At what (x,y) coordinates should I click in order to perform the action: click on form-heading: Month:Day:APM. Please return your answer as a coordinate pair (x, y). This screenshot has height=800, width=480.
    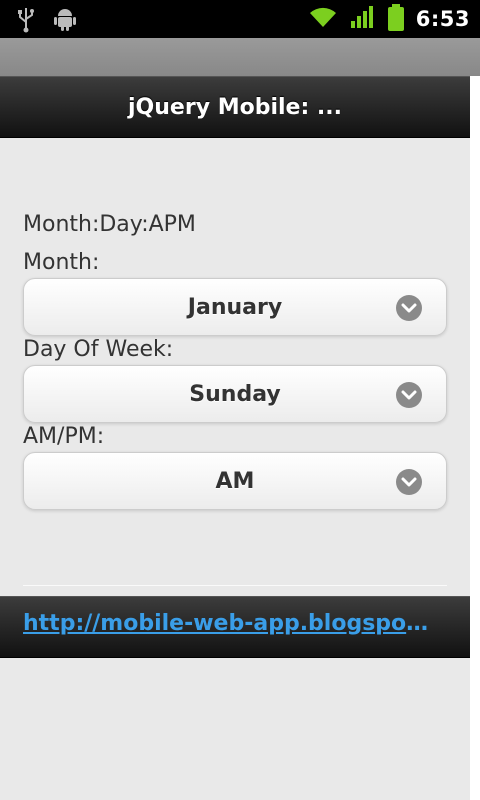
    Looking at the image, I should click on (109, 224).